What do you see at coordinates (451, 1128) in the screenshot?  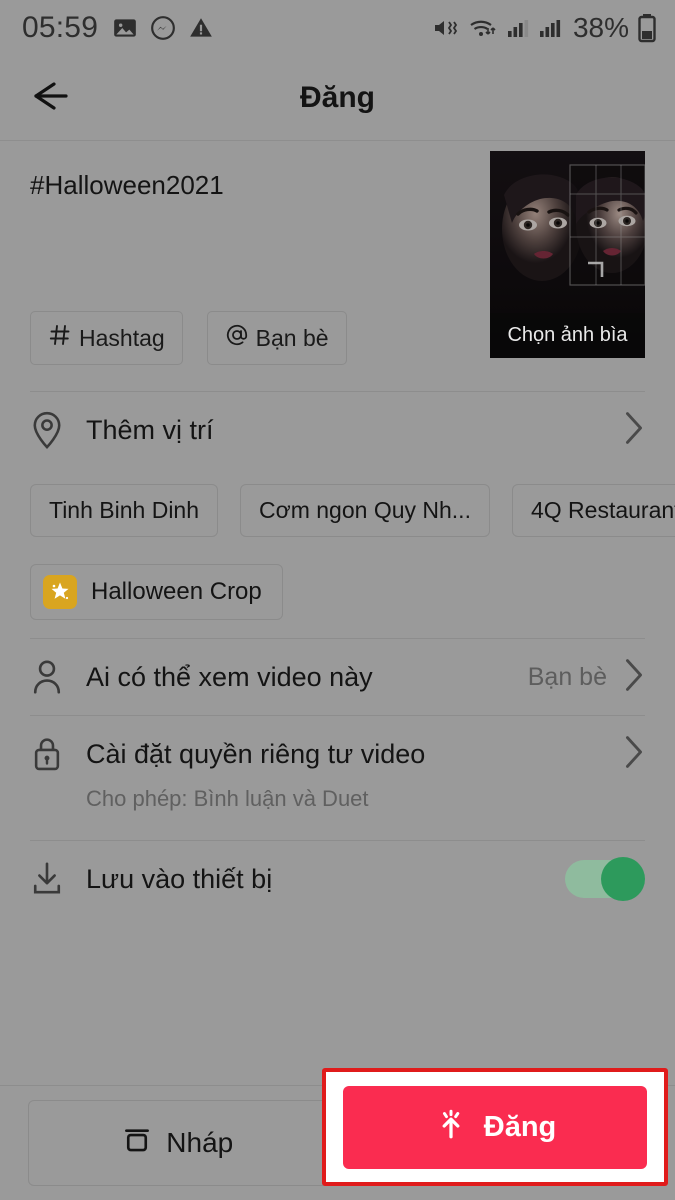 I see `post-upload-icon` at bounding box center [451, 1128].